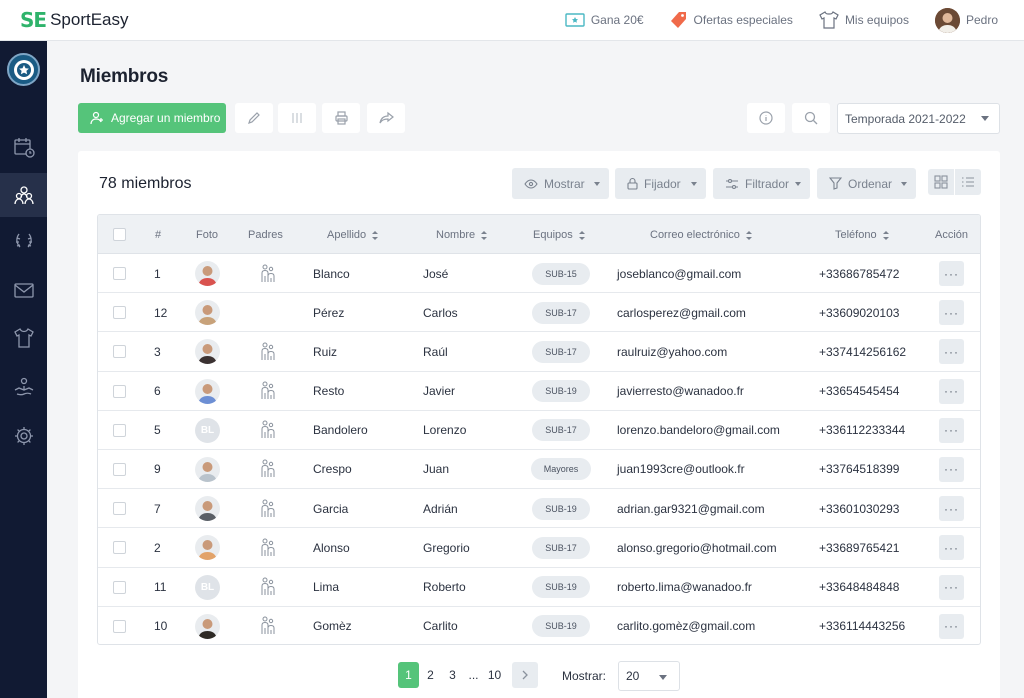 Image resolution: width=1024 pixels, height=698 pixels. Describe the element at coordinates (968, 182) in the screenshot. I see `list-view-button` at that location.